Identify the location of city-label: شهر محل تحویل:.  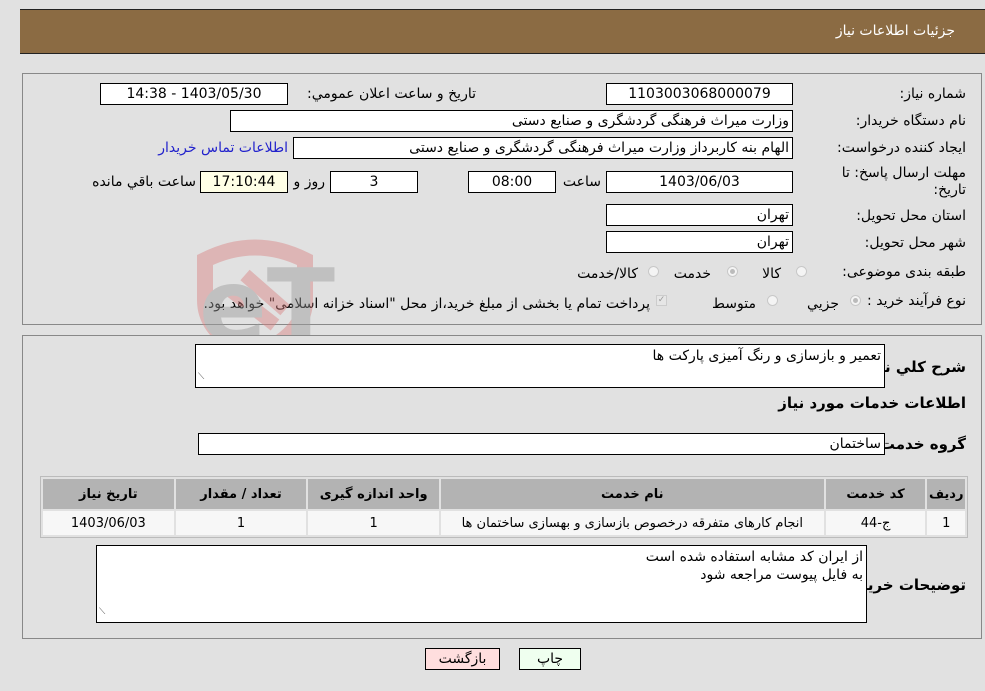
(915, 243).